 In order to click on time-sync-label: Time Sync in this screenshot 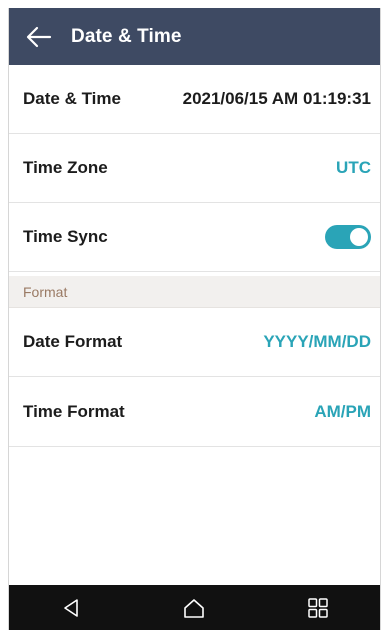, I will do `click(65, 236)`.